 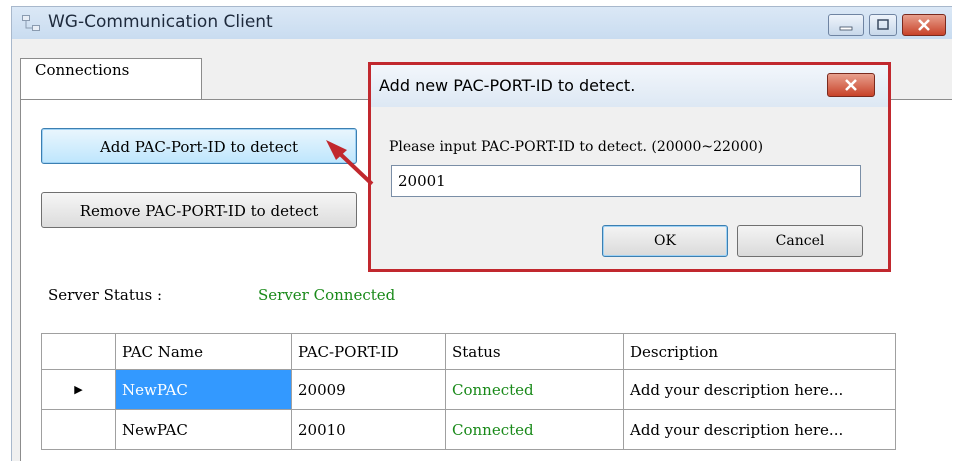 What do you see at coordinates (534, 351) in the screenshot?
I see `column-header-status: Status` at bounding box center [534, 351].